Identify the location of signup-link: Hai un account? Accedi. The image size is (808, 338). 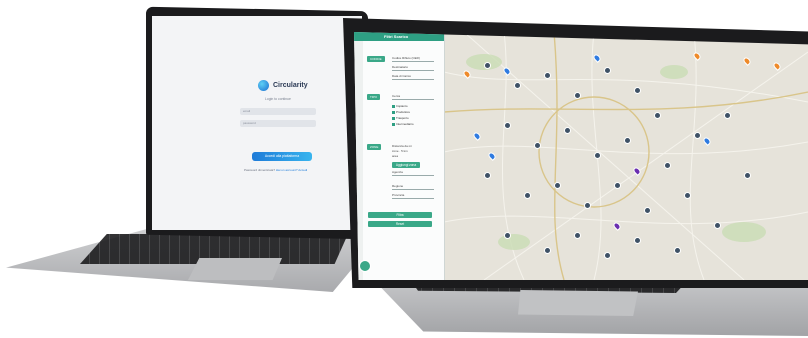
(291, 170).